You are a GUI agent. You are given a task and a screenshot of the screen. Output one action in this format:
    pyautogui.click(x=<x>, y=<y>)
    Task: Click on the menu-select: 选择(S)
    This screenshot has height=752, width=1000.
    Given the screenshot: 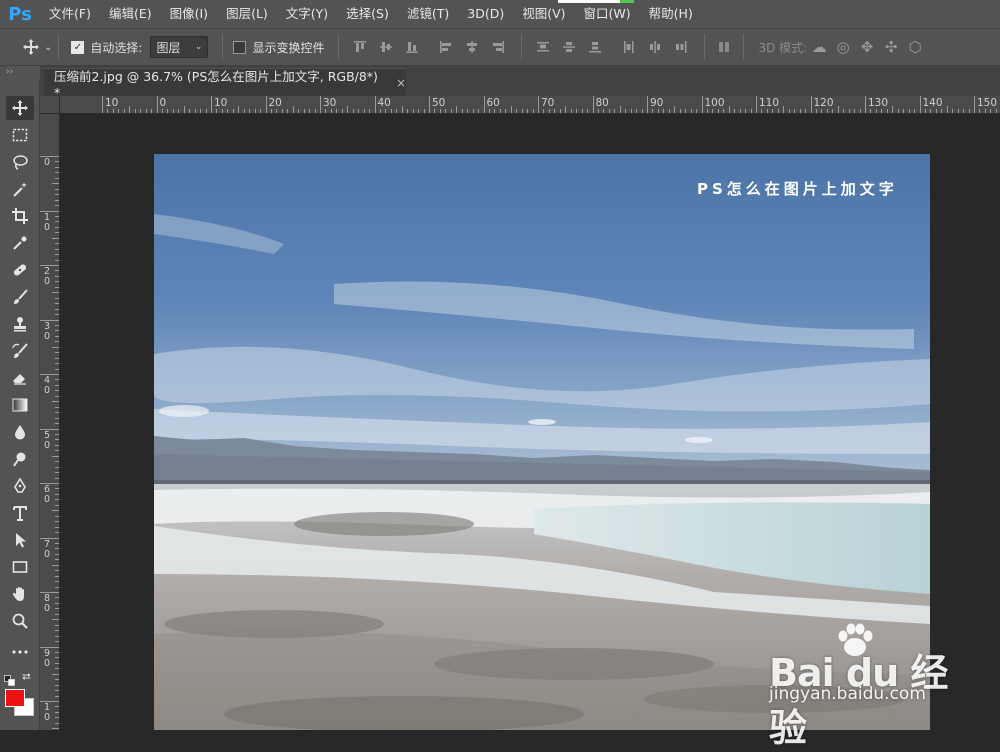 What is the action you would take?
    pyautogui.click(x=367, y=14)
    